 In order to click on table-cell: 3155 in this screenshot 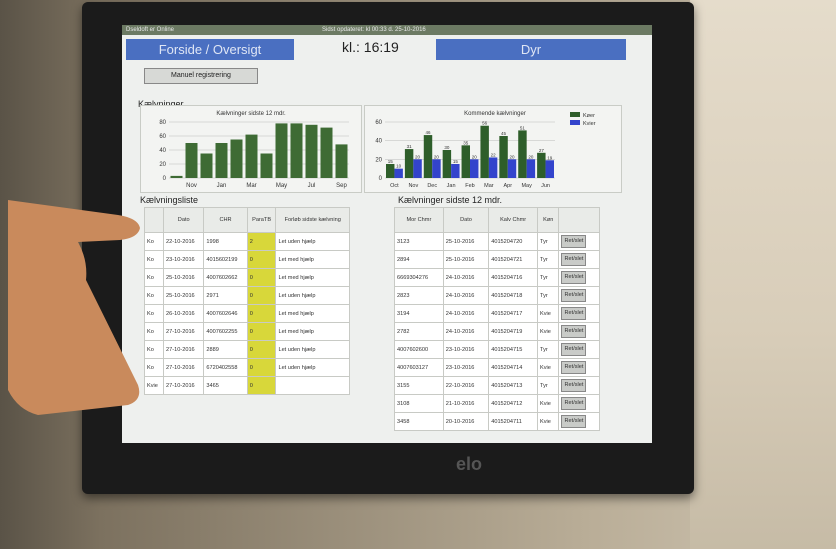, I will do `click(419, 385)`.